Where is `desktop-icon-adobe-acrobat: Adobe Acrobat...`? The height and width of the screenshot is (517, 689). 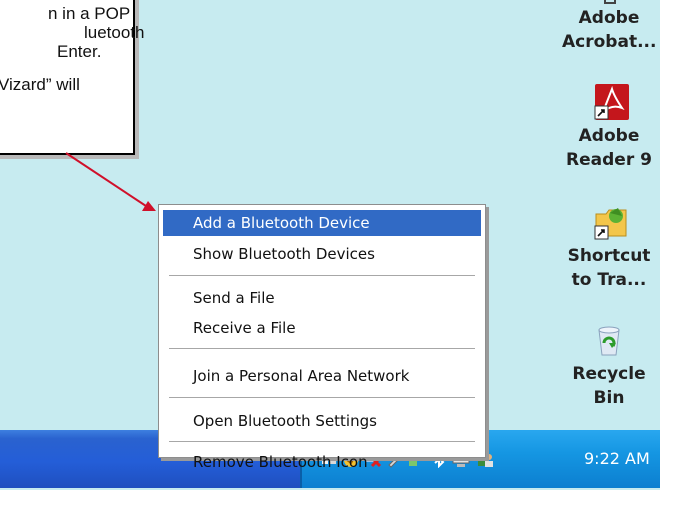
desktop-icon-adobe-acrobat: Adobe Acrobat... is located at coordinates (609, 27).